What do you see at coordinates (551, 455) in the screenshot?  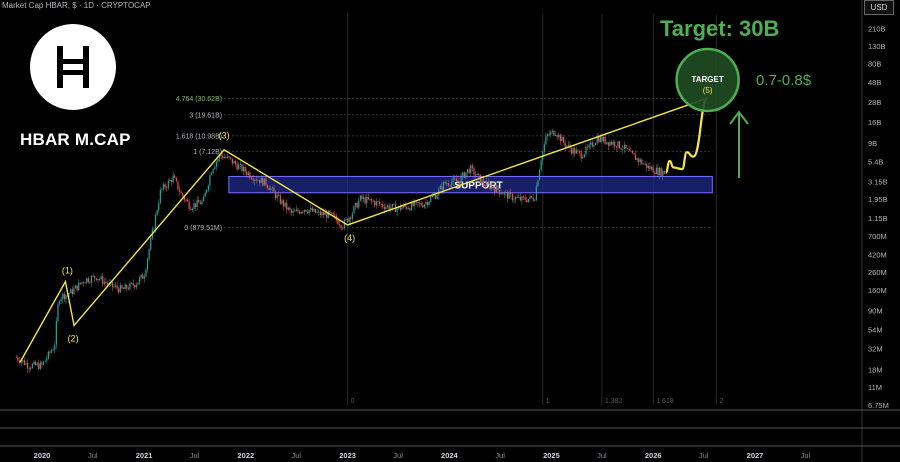 I see `x-tick-label: 2025` at bounding box center [551, 455].